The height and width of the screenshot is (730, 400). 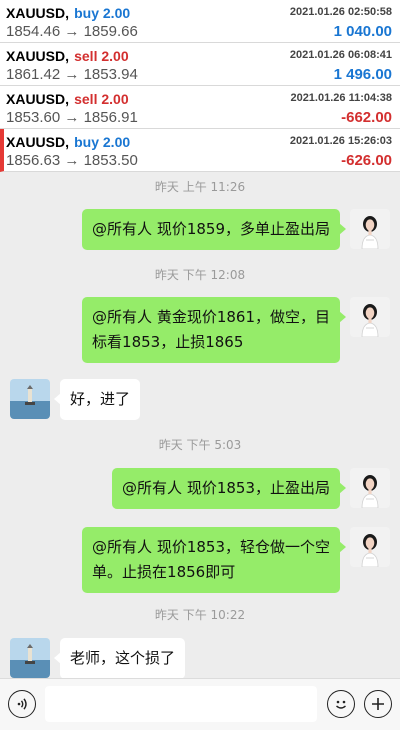 I want to click on my-message-bubble: @所有人 黄金现价1861，做空，目 标看1853，止损1865, so click(x=214, y=330).